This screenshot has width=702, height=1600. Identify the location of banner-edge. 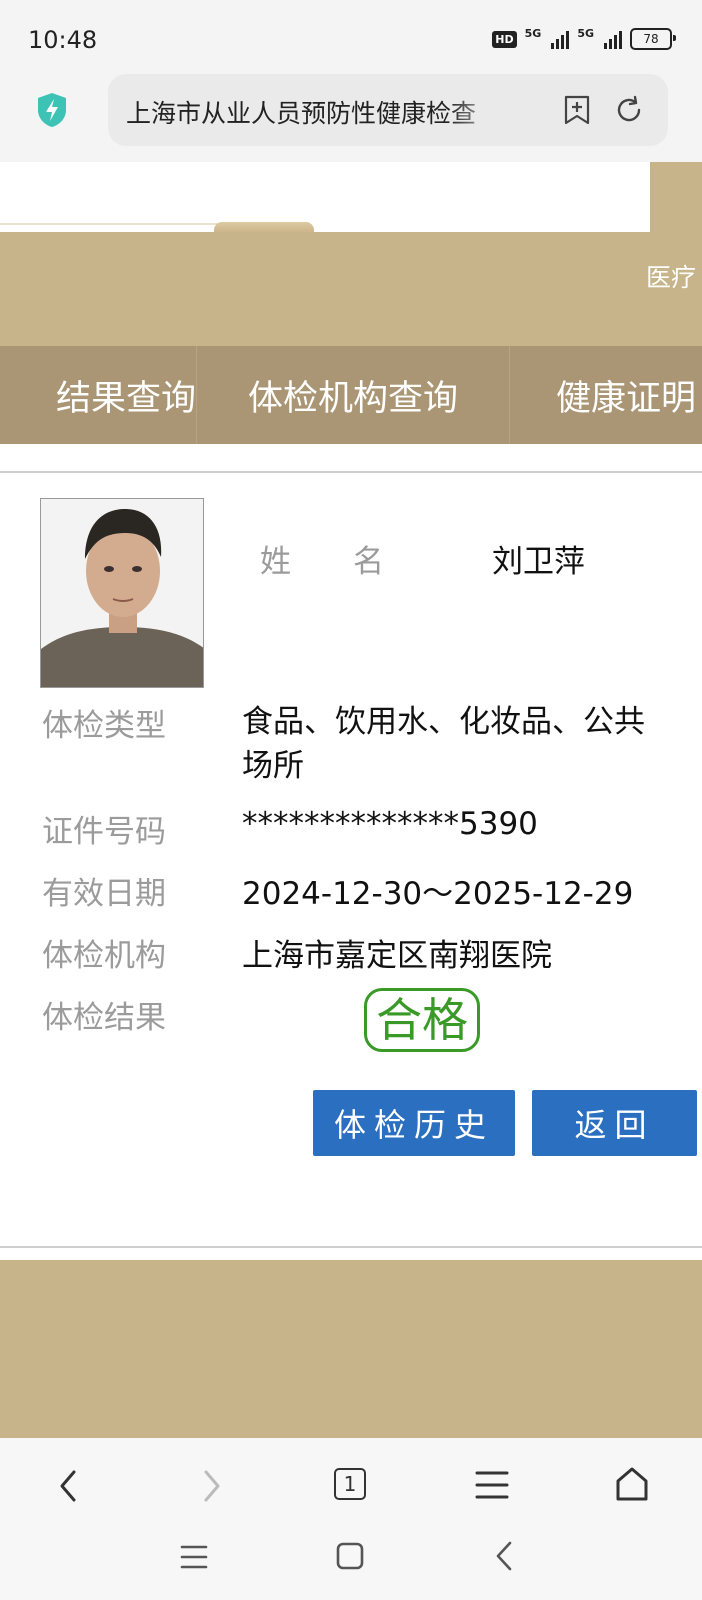
(676, 197).